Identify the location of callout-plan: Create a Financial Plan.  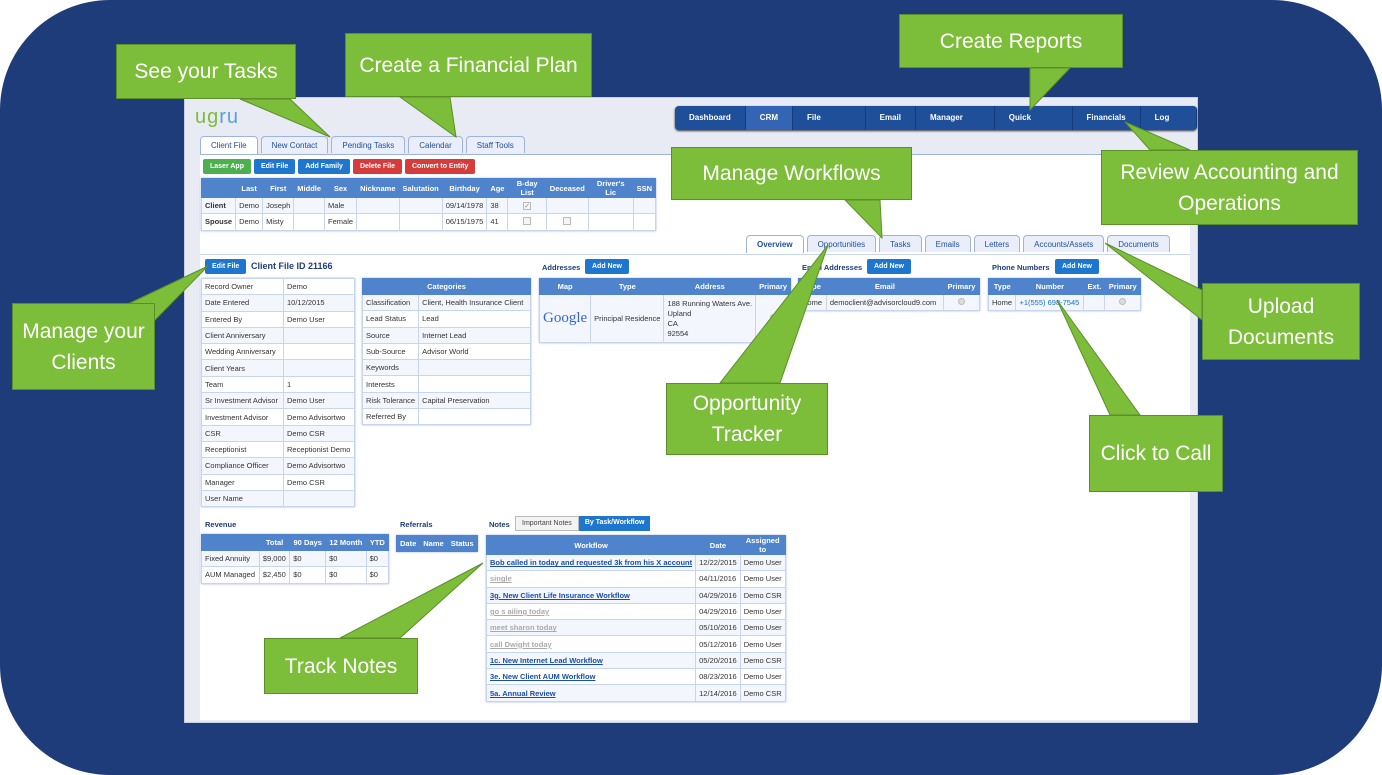
(468, 65).